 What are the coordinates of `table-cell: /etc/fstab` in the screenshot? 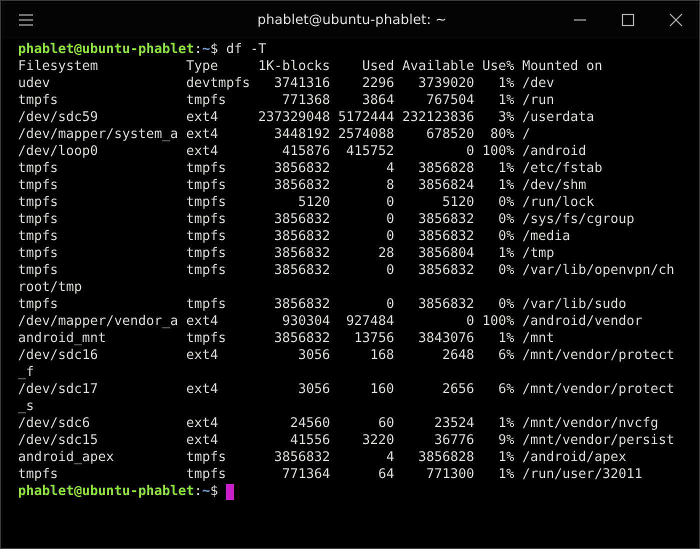 It's located at (562, 168).